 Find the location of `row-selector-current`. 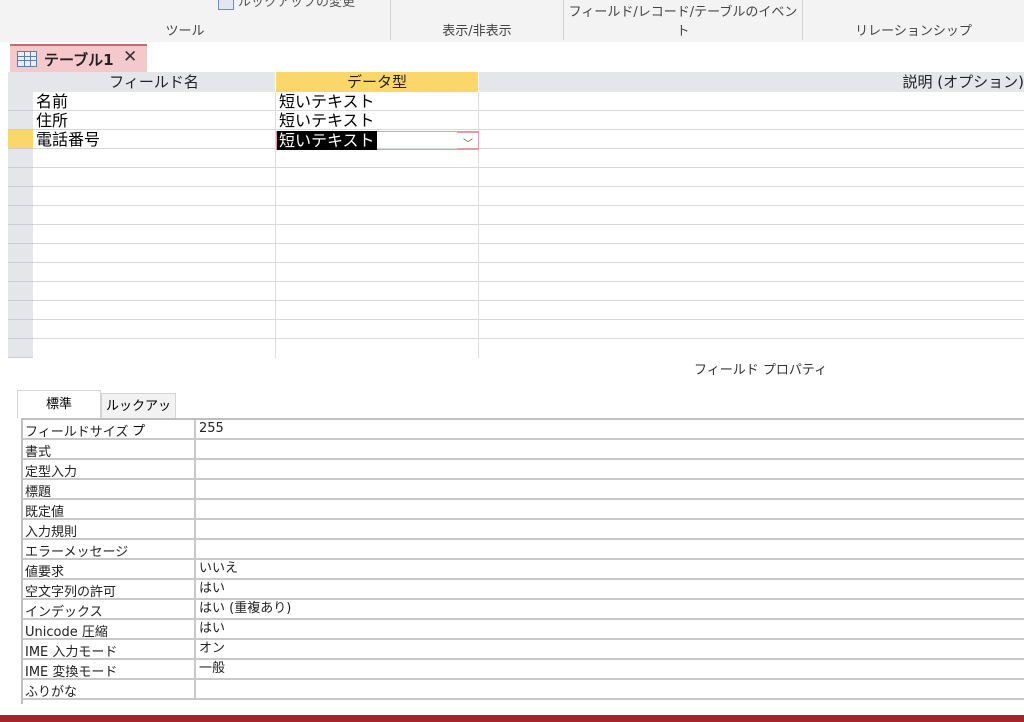

row-selector-current is located at coordinates (20, 139).